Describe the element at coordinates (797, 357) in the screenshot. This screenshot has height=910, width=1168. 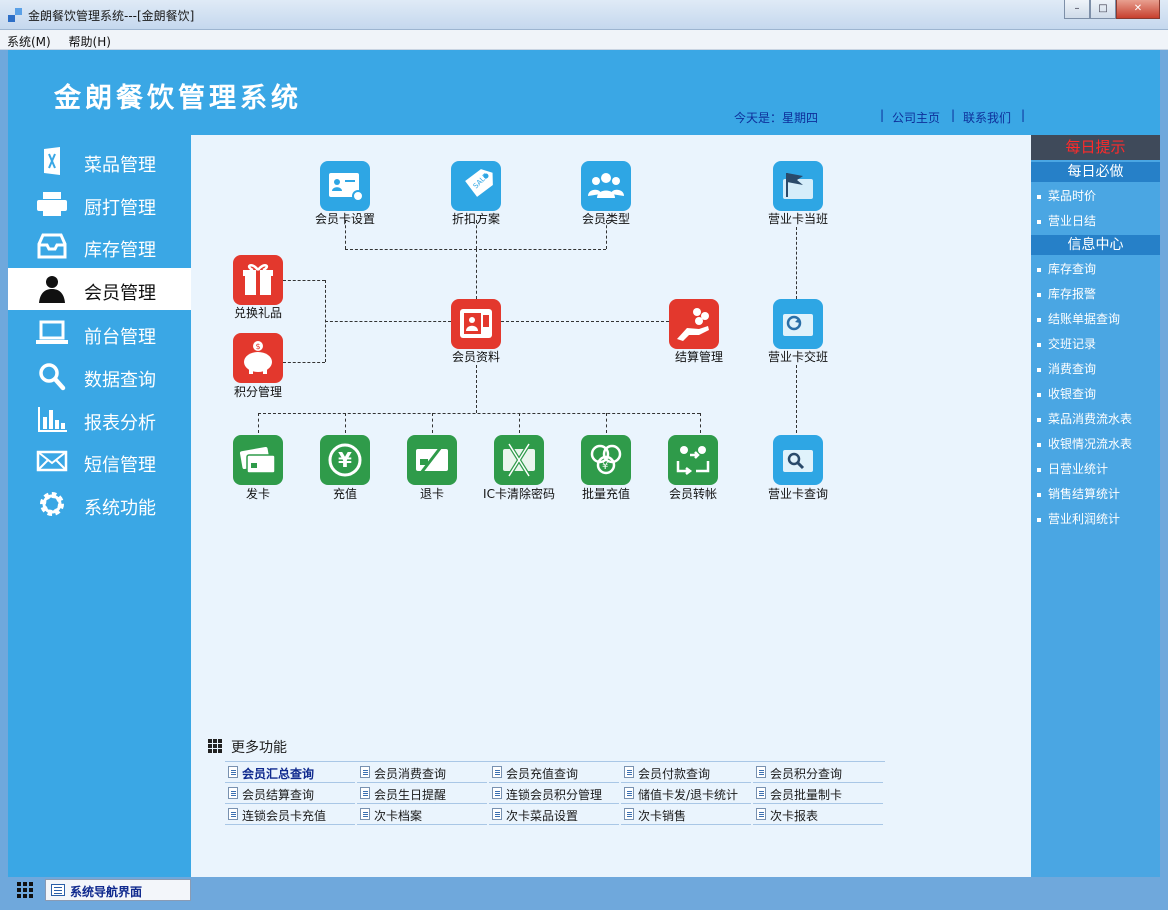
I see `shift-handover-label: 营业卡交班` at that location.